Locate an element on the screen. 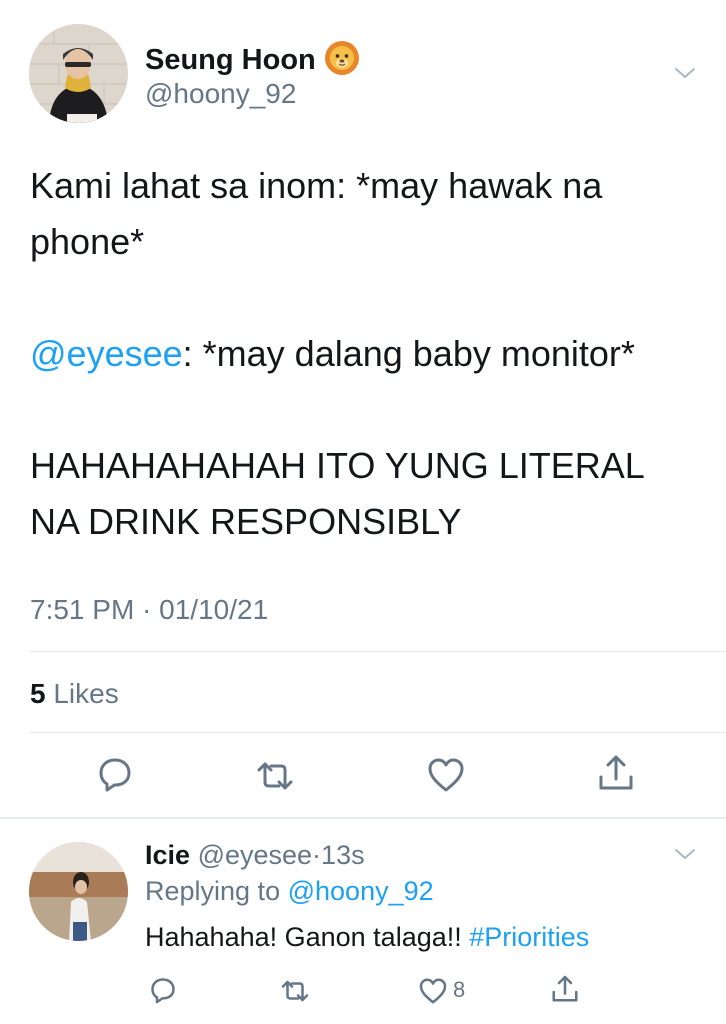 This screenshot has height=1024, width=726. author-name: Seung Hoon is located at coordinates (252, 58).